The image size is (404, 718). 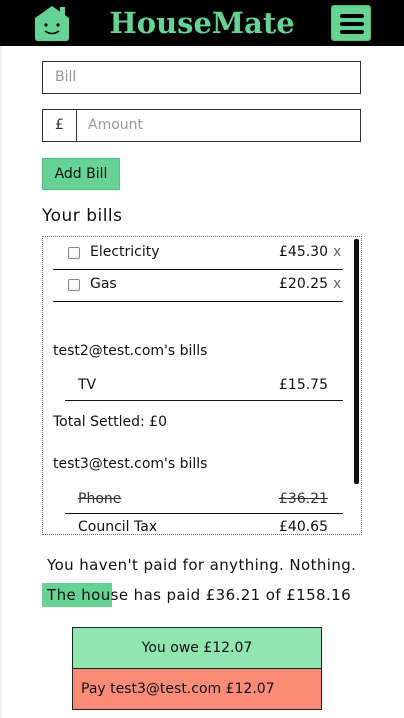 I want to click on bill-name: Electricity, so click(x=125, y=252).